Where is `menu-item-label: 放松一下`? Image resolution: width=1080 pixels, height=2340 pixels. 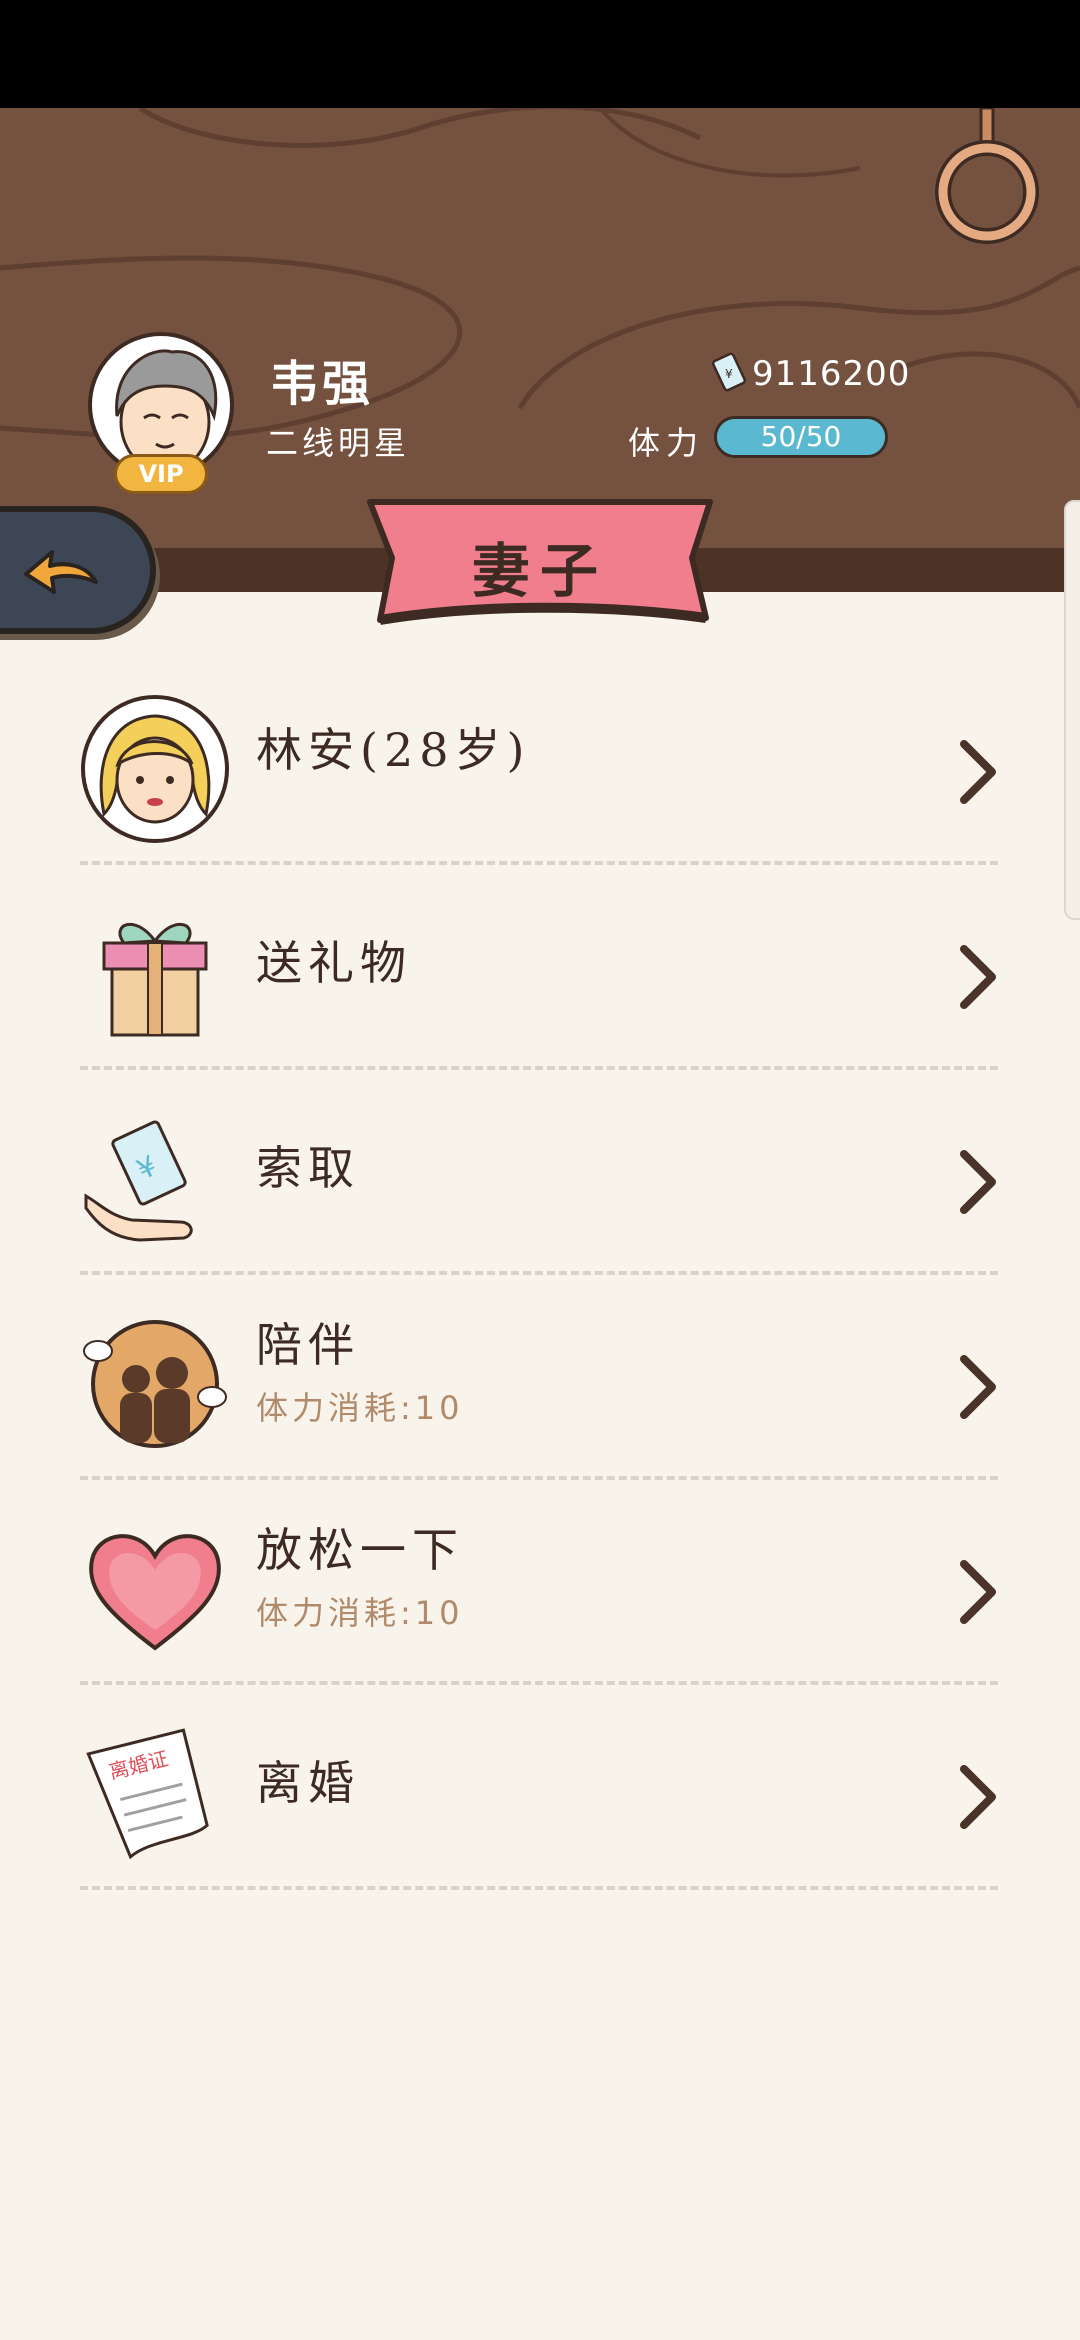
menu-item-label: 放松一下 is located at coordinates (360, 1550).